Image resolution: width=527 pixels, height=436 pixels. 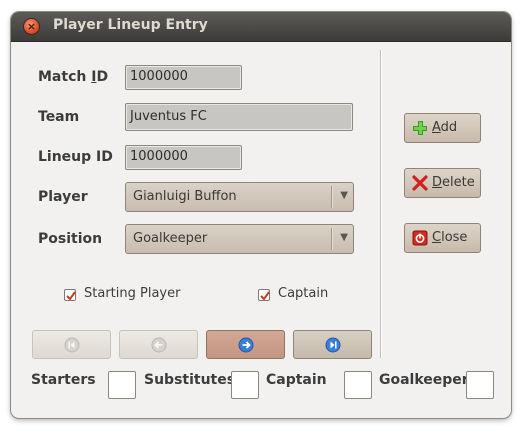 I want to click on substitutes-field, so click(x=245, y=385).